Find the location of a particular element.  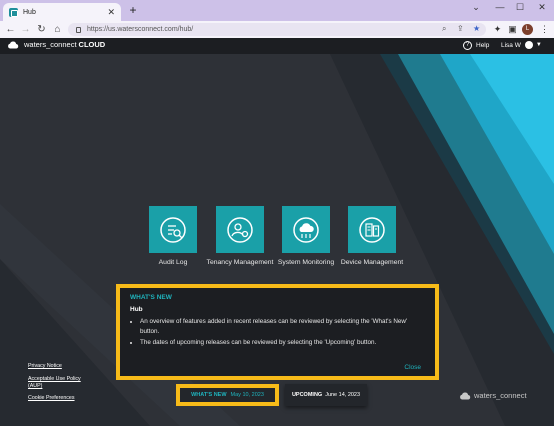

panel-close-button: Close is located at coordinates (412, 367).